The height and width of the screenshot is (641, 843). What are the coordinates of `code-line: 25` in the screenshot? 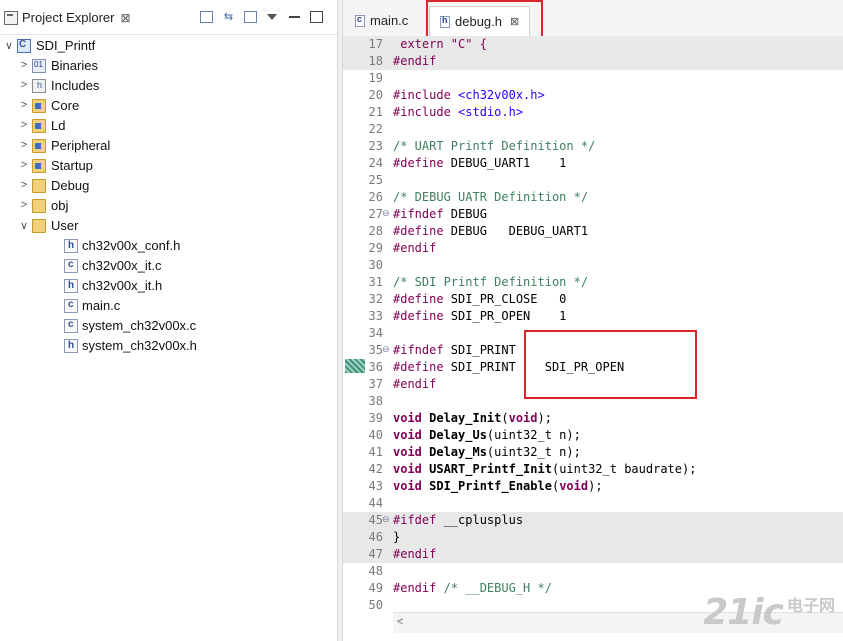 It's located at (593, 180).